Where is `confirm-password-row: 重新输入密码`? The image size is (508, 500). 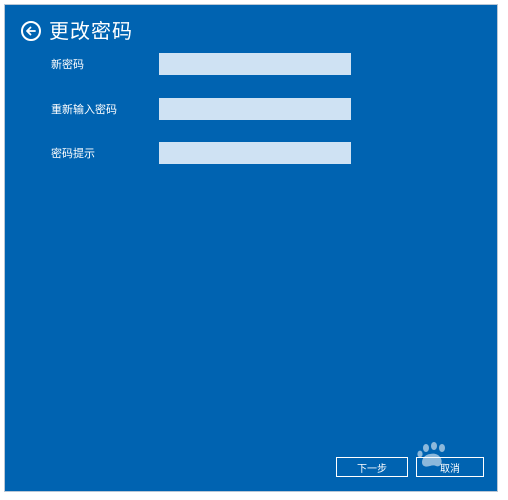
confirm-password-row: 重新输入密码 is located at coordinates (201, 109).